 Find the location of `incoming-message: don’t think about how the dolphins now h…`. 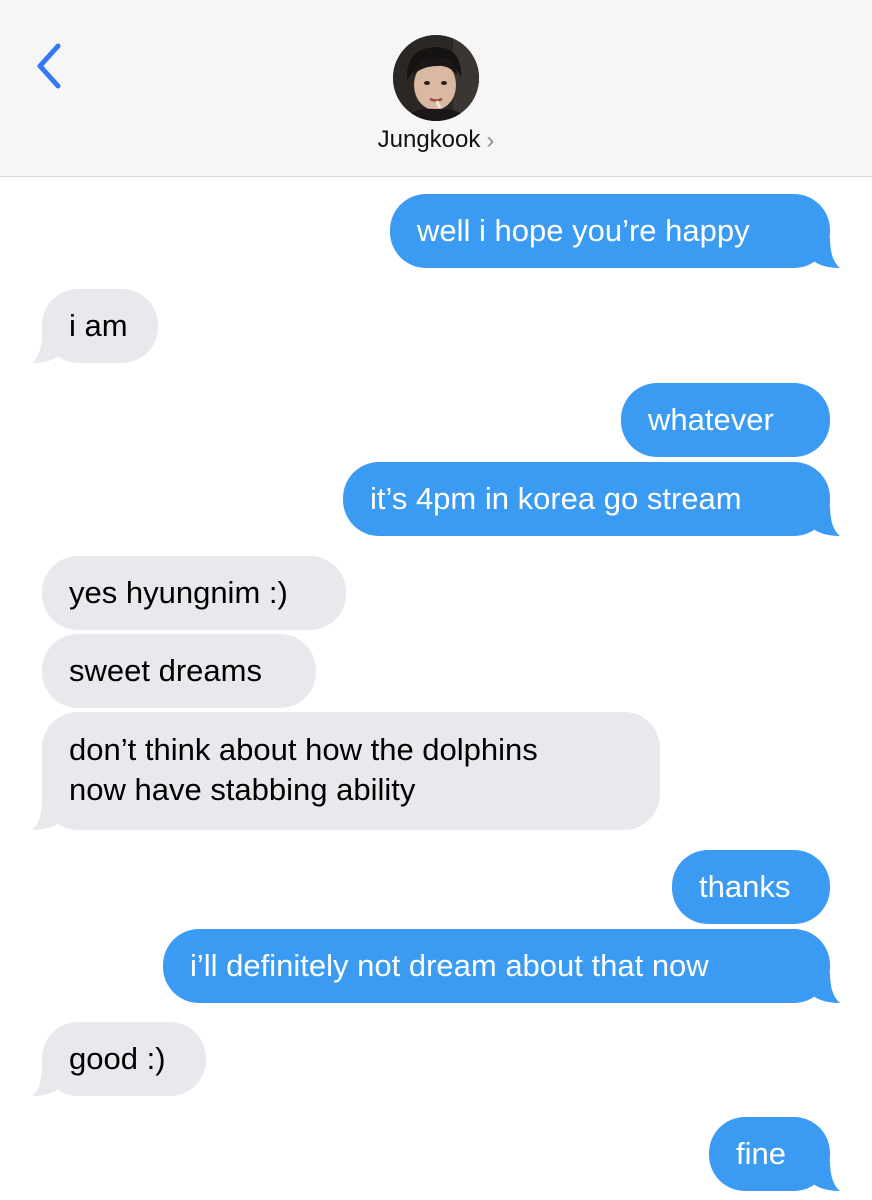

incoming-message: don’t think about how the dolphins now h… is located at coordinates (351, 771).